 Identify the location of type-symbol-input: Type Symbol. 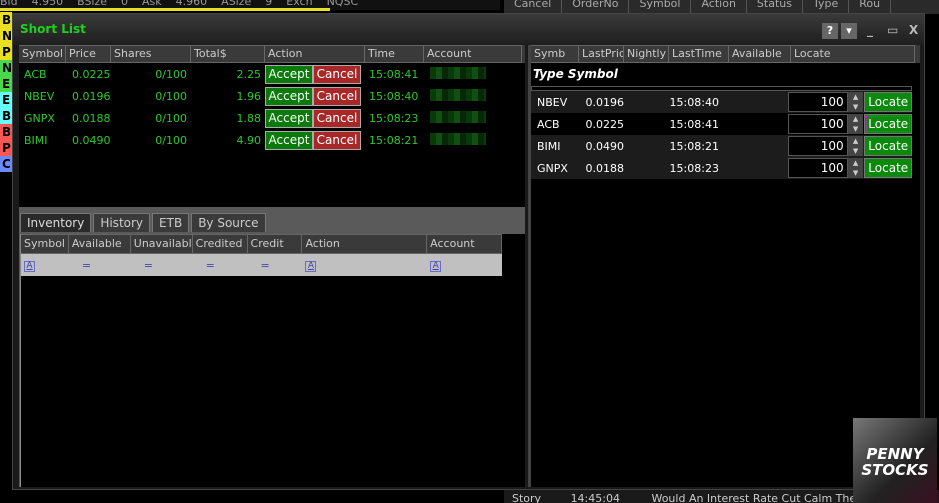
(725, 74).